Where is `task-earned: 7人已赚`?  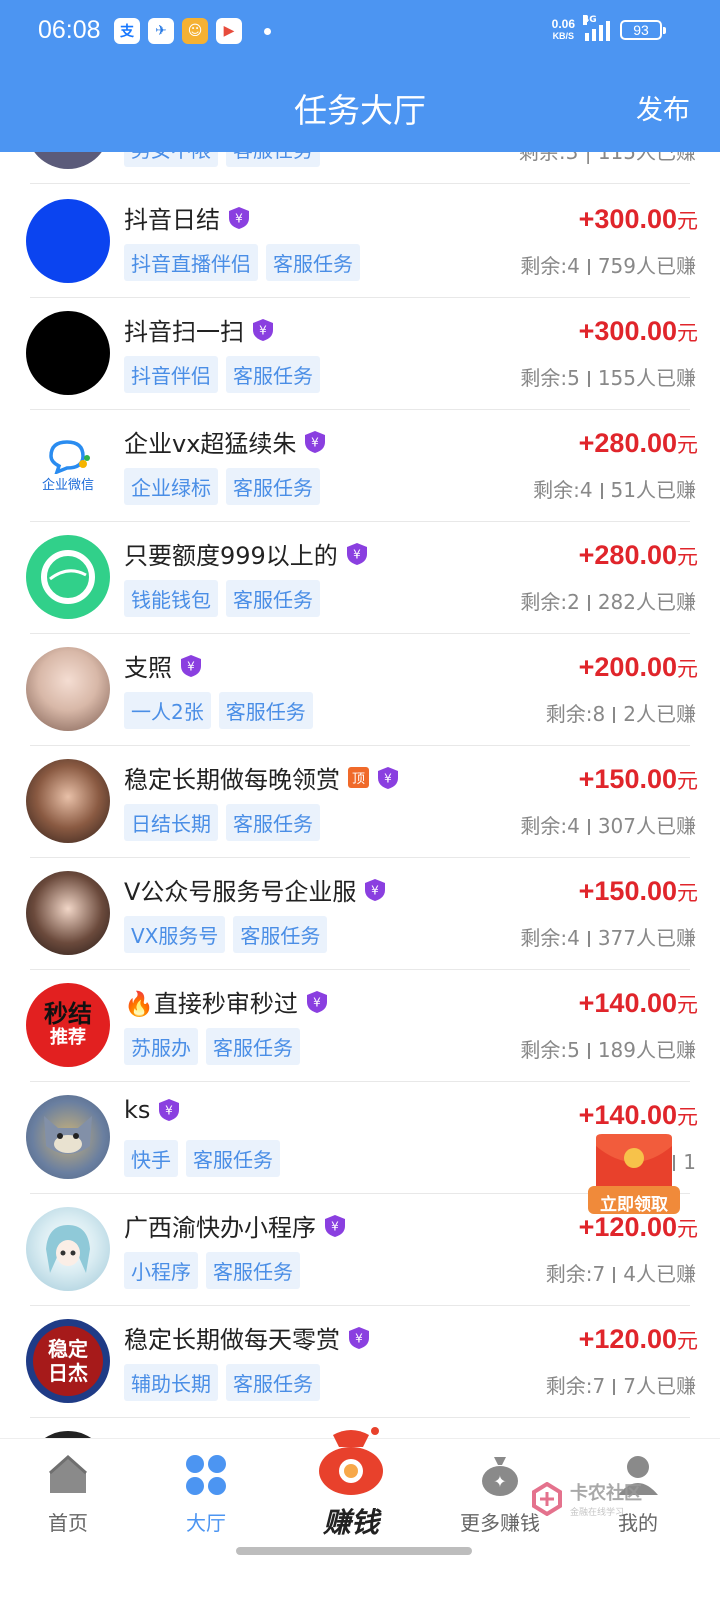 task-earned: 7人已赚 is located at coordinates (659, 1386).